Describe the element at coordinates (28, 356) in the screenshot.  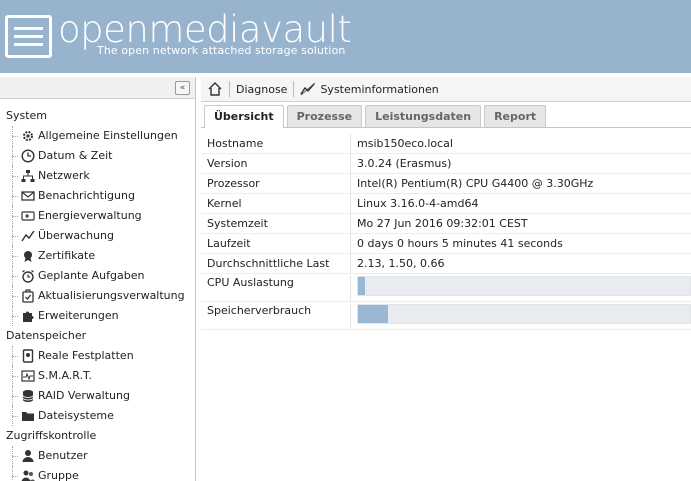
I see `disk-icon` at that location.